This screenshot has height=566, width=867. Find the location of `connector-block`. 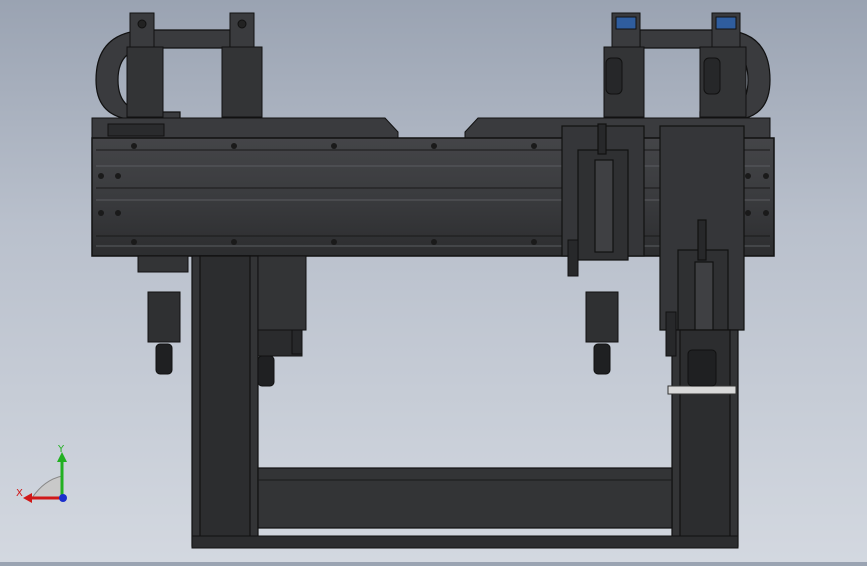

connector-block is located at coordinates (136, 130).